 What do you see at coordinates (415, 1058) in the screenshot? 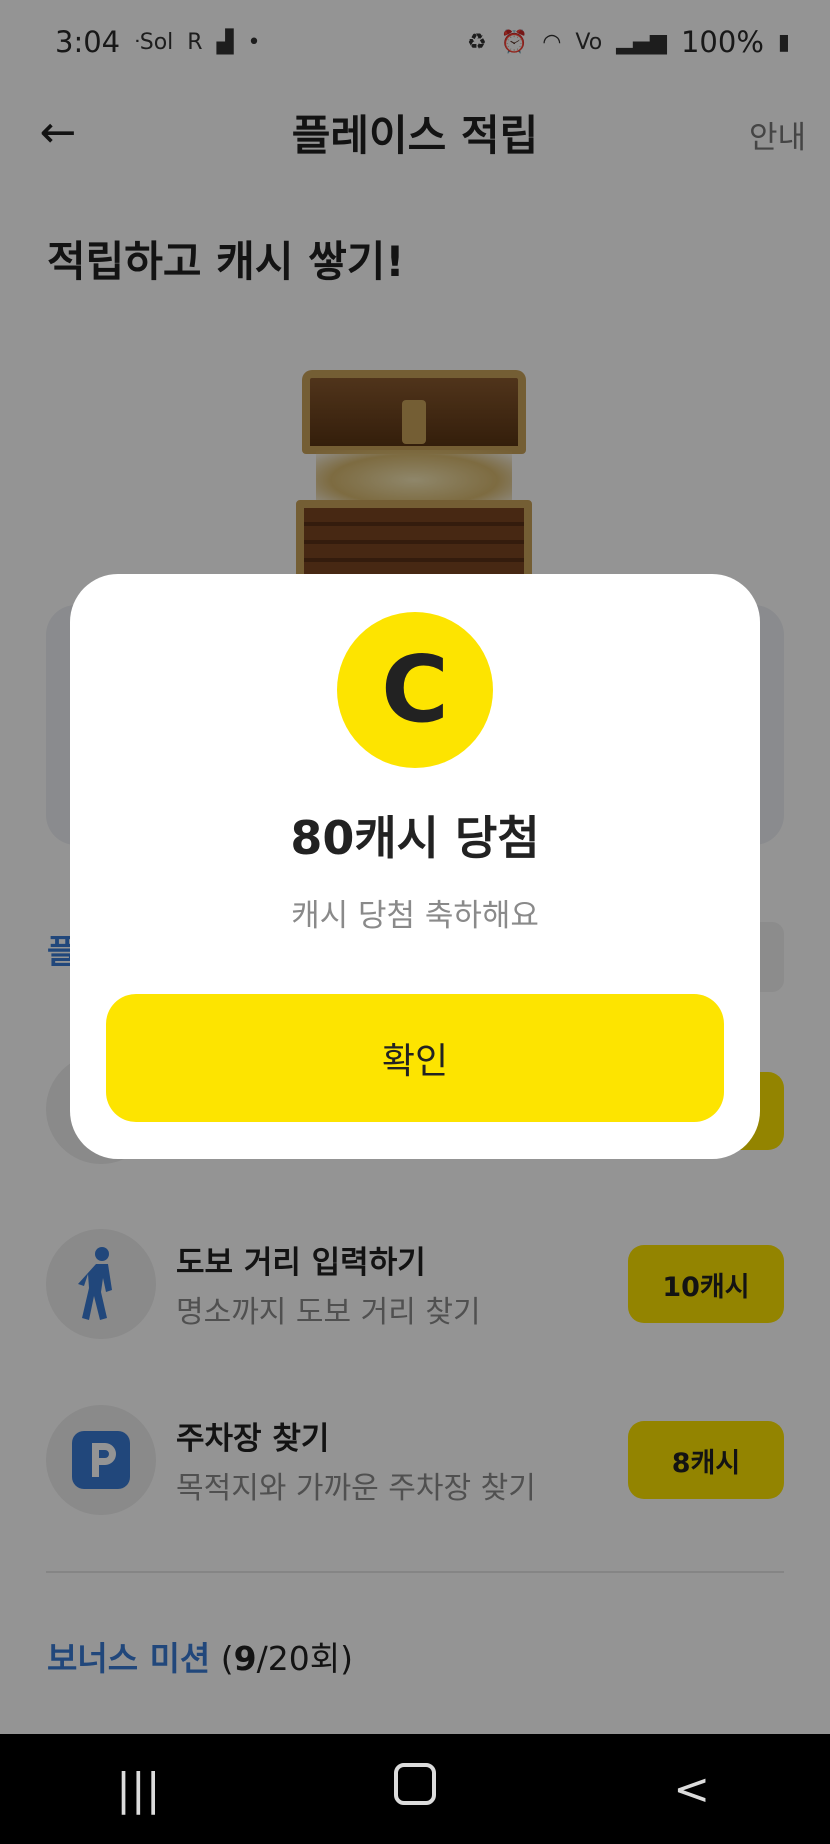
I see `confirm-button: 확인` at bounding box center [415, 1058].